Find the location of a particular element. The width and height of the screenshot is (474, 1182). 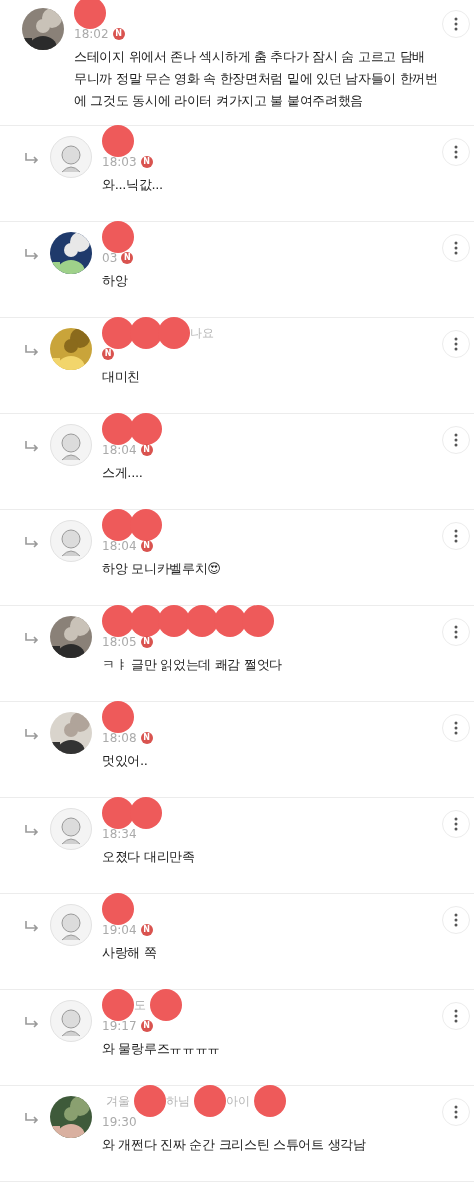

user-name: 도 is located at coordinates (140, 1005).